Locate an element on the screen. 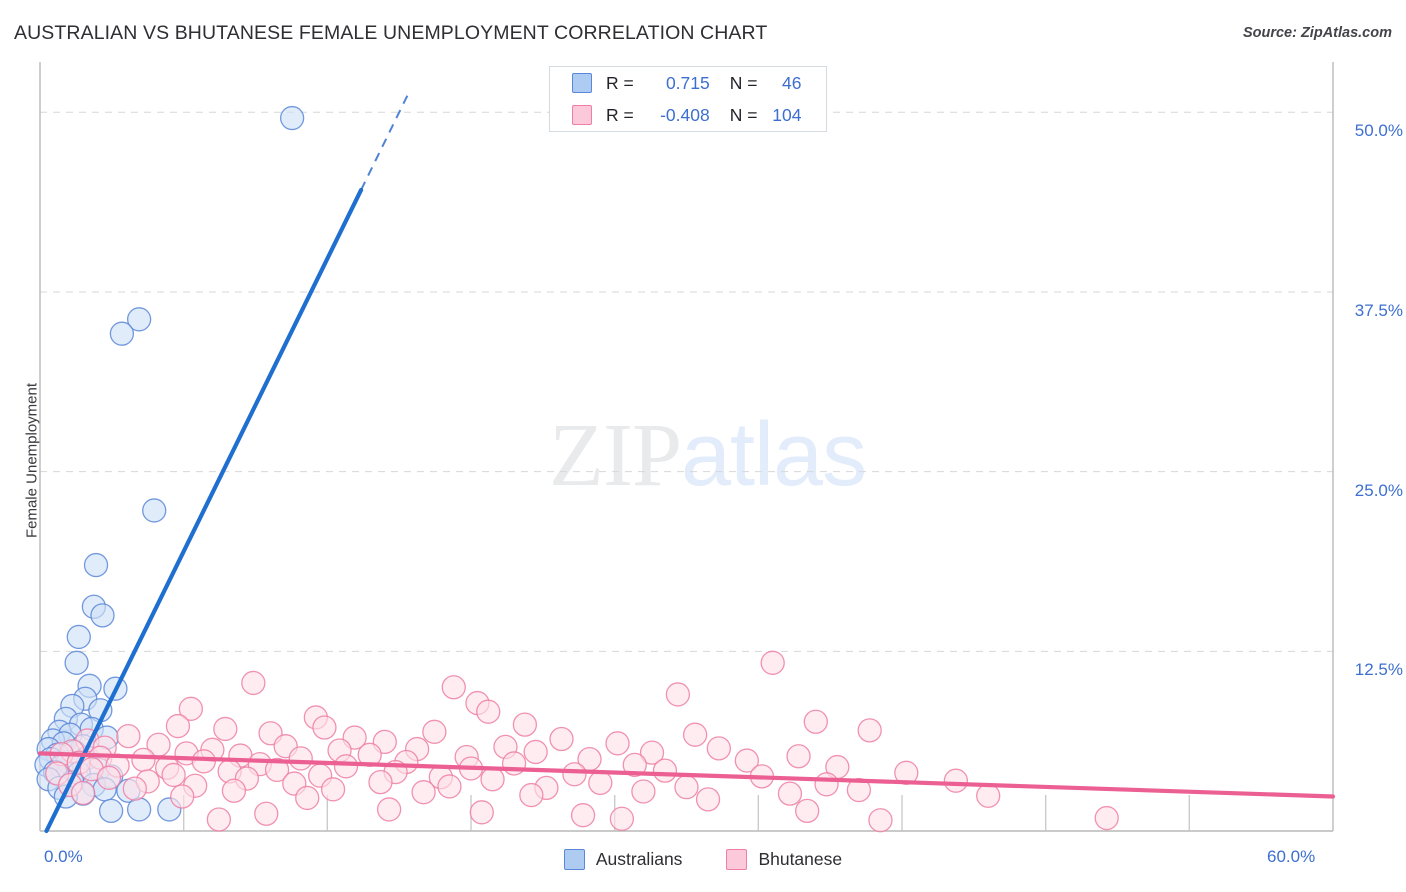 The width and height of the screenshot is (1406, 892). stats-row-australians: R = 0.715 N = 46 is located at coordinates (688, 83).